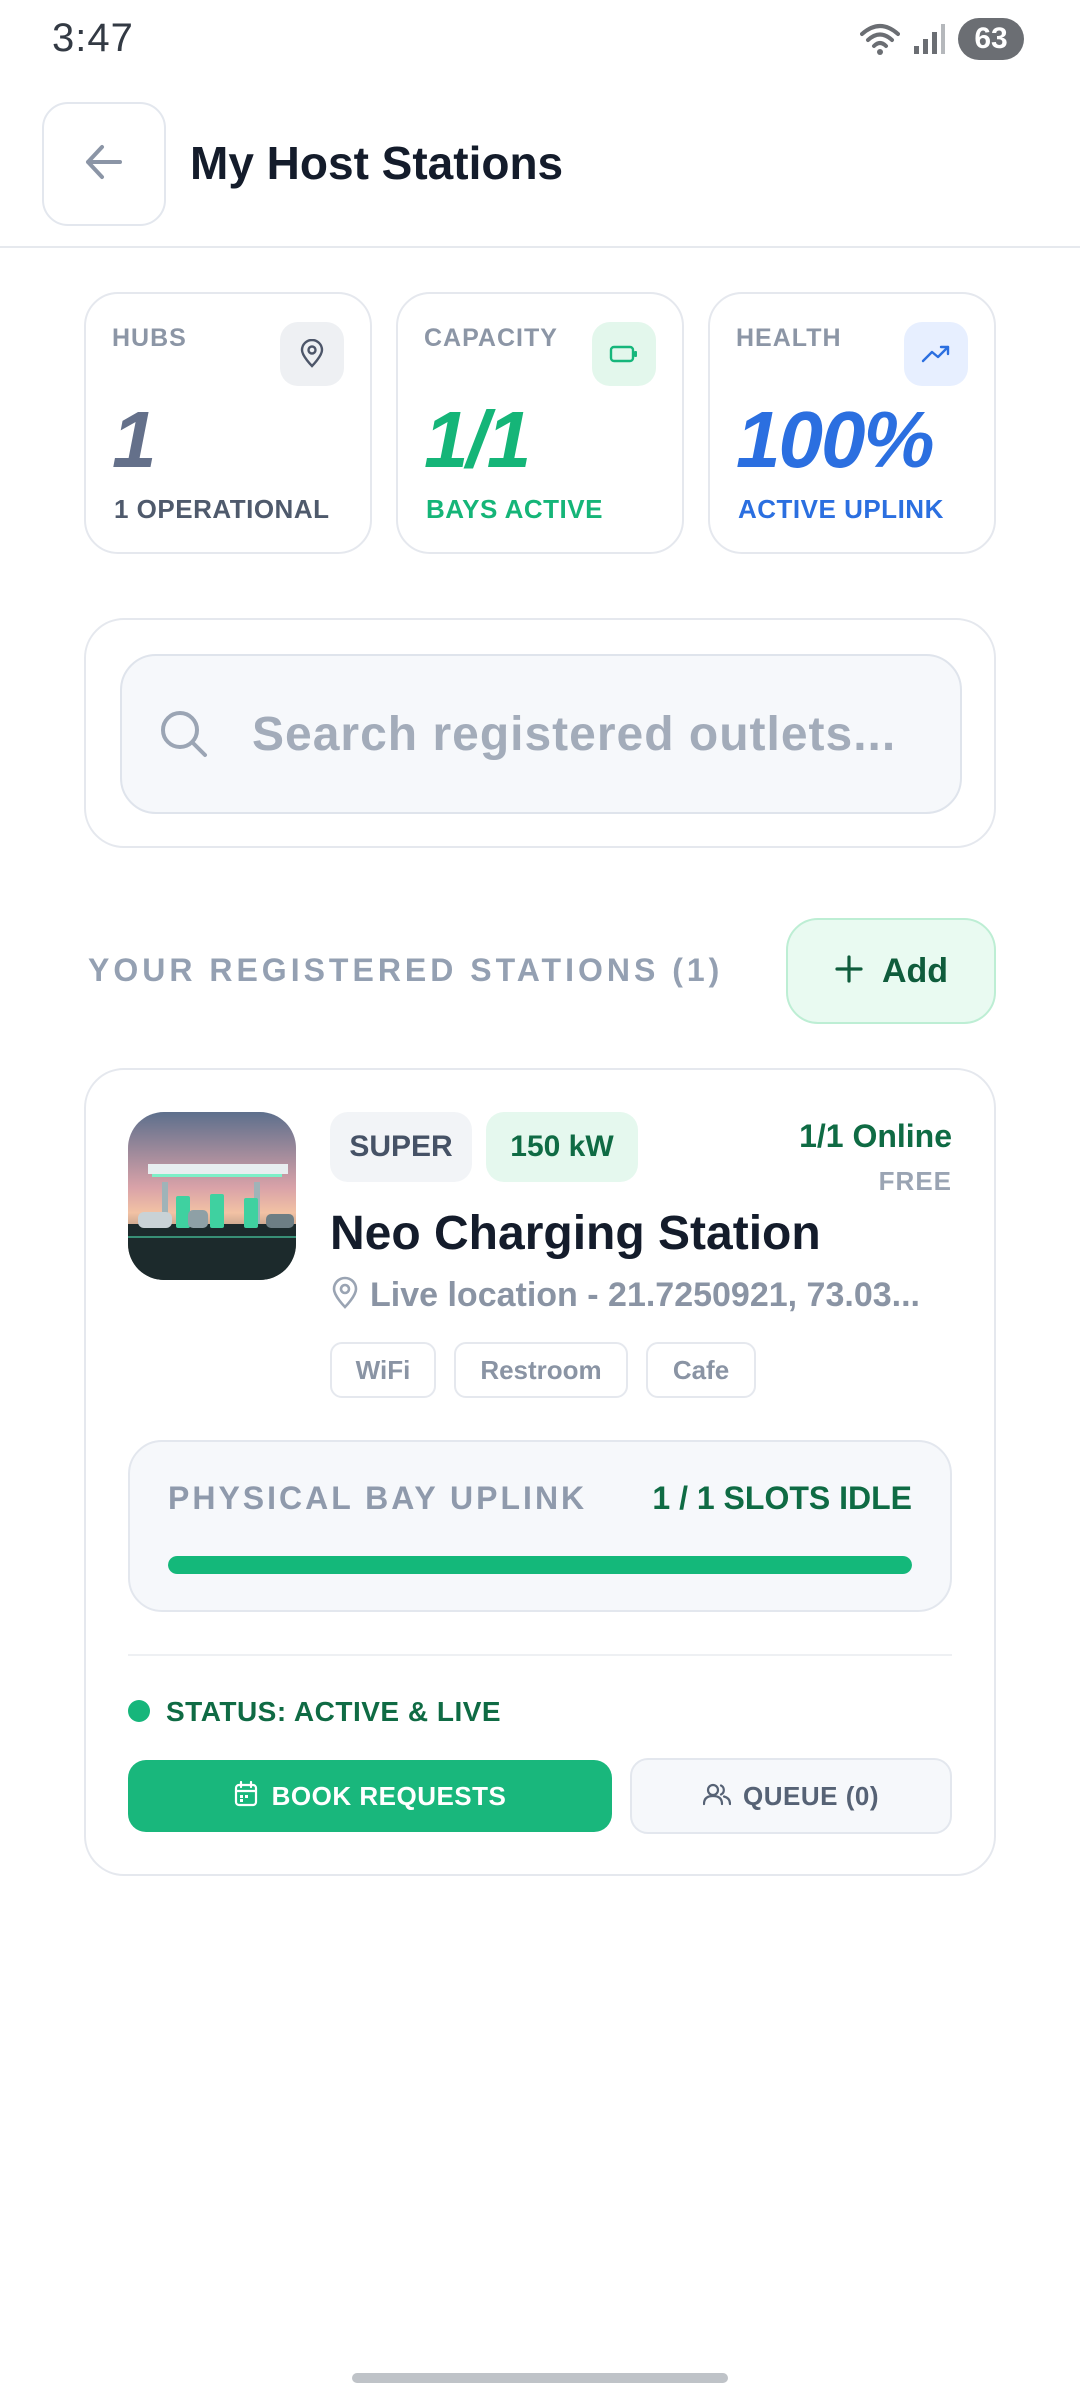 The width and height of the screenshot is (1080, 2400). I want to click on battery-indicator: 63, so click(991, 39).